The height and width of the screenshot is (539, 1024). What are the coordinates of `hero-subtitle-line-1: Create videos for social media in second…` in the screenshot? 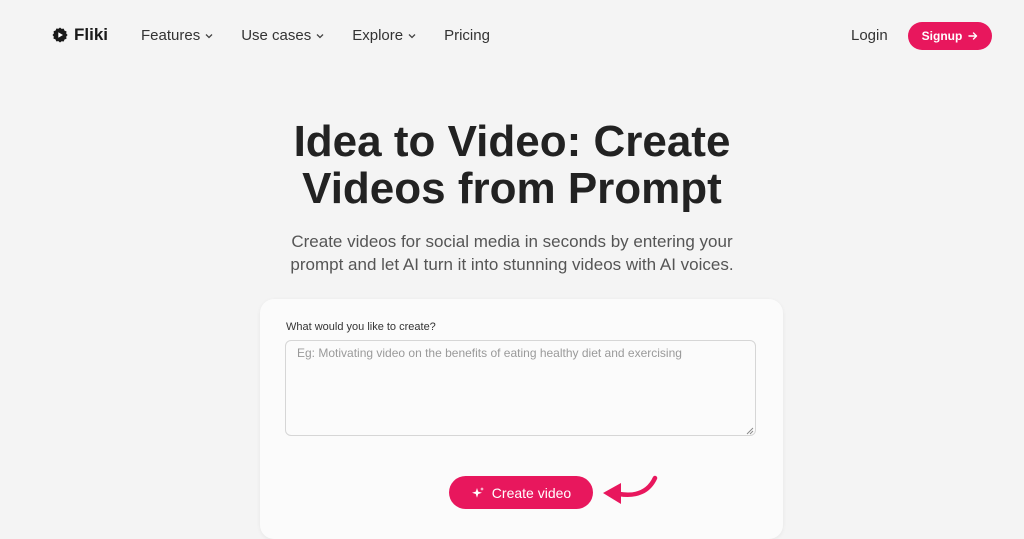 It's located at (512, 241).